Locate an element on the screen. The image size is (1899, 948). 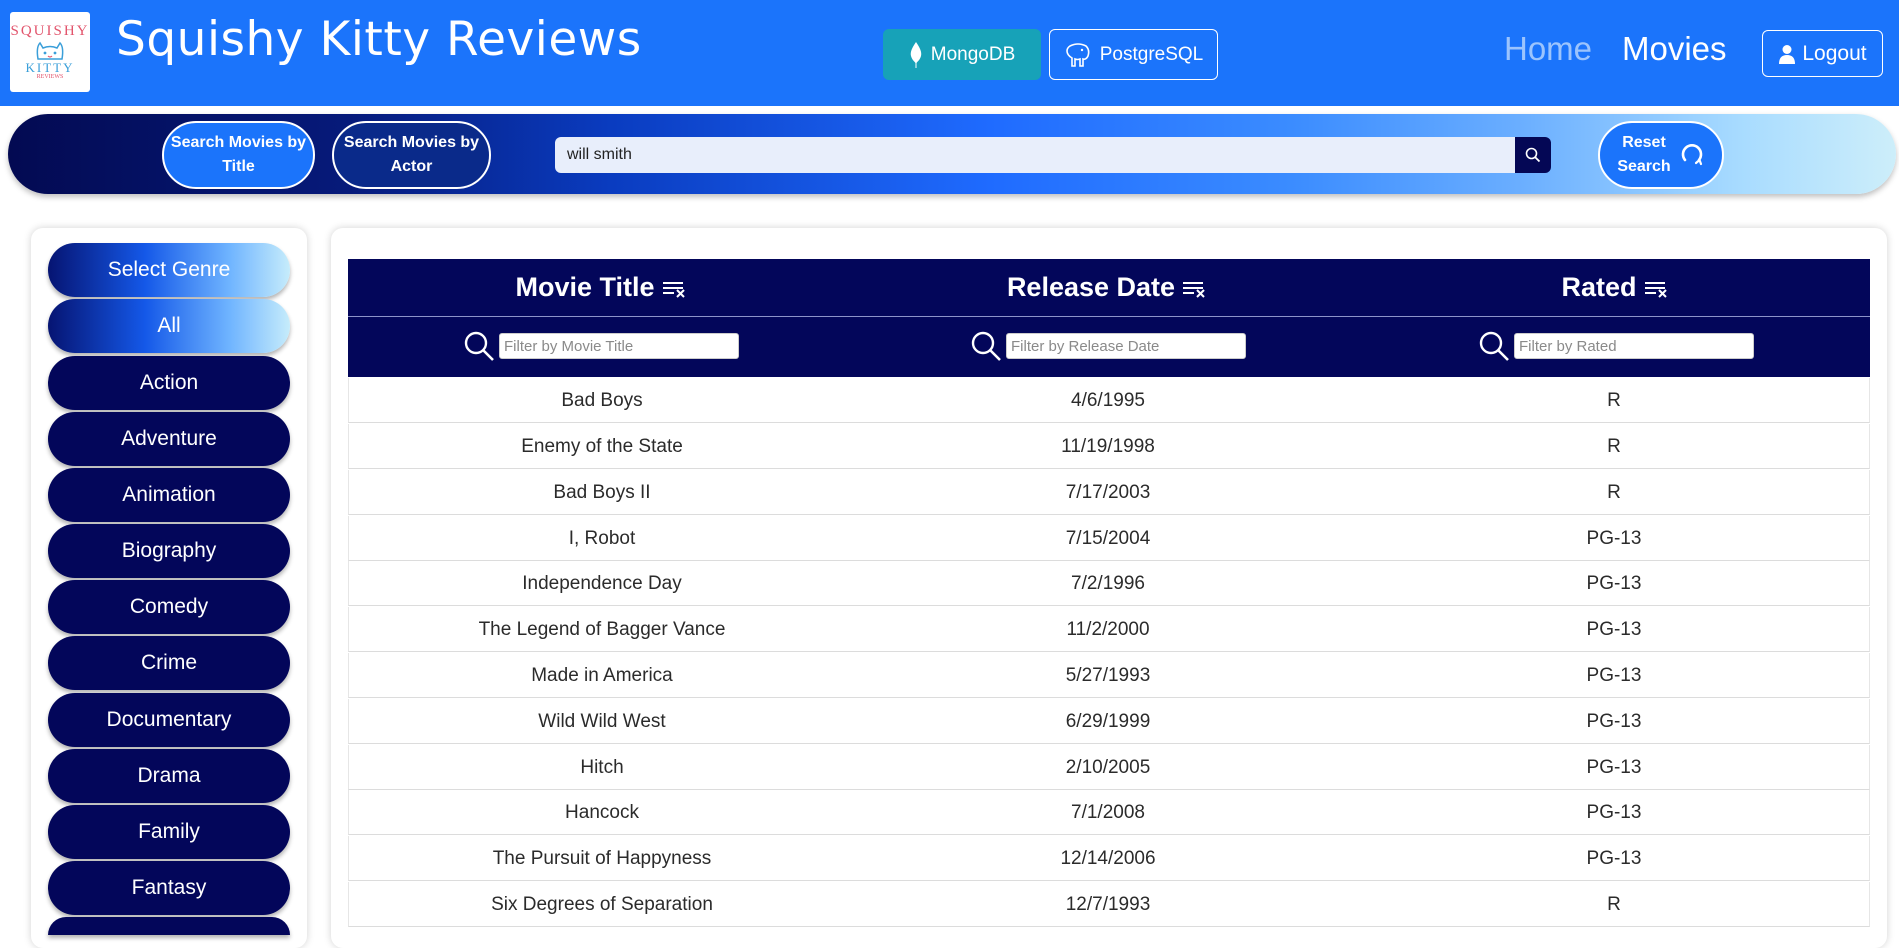
cell-movie-title: I, Robot is located at coordinates (602, 538).